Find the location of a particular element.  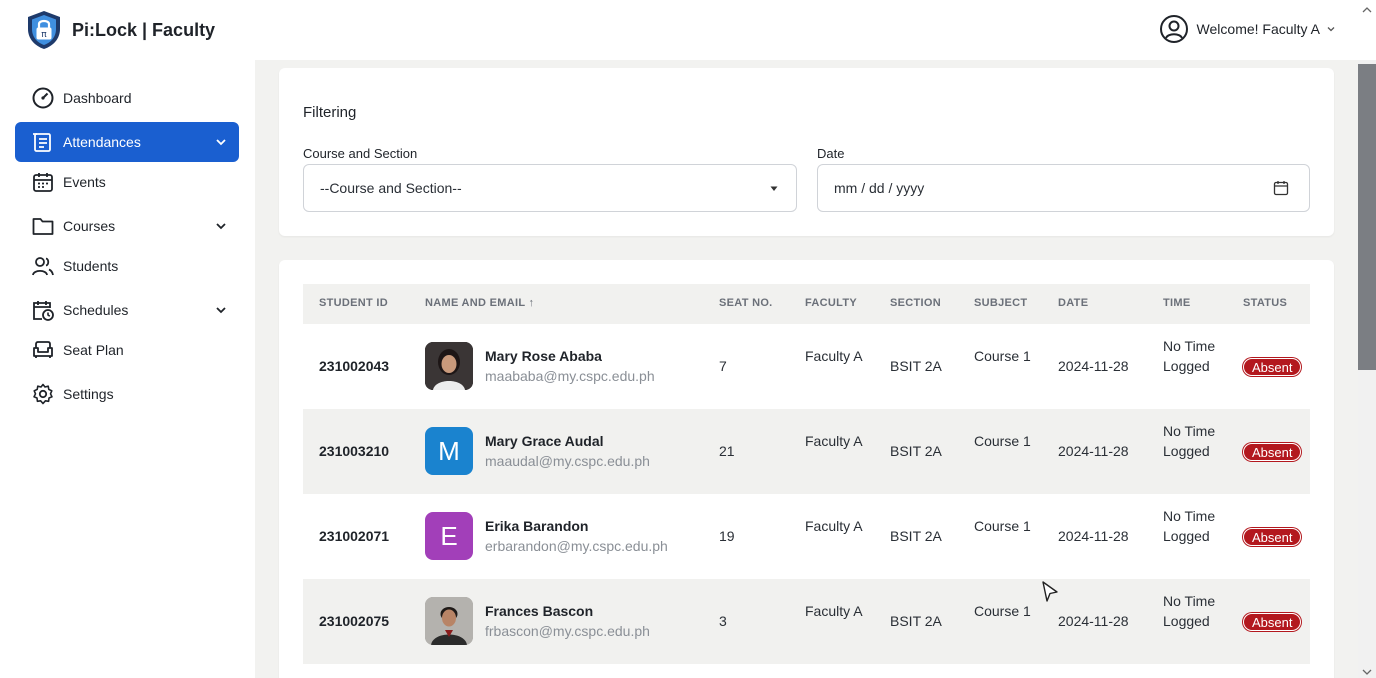

sidebar-item-label: Dashboard is located at coordinates (97, 98).